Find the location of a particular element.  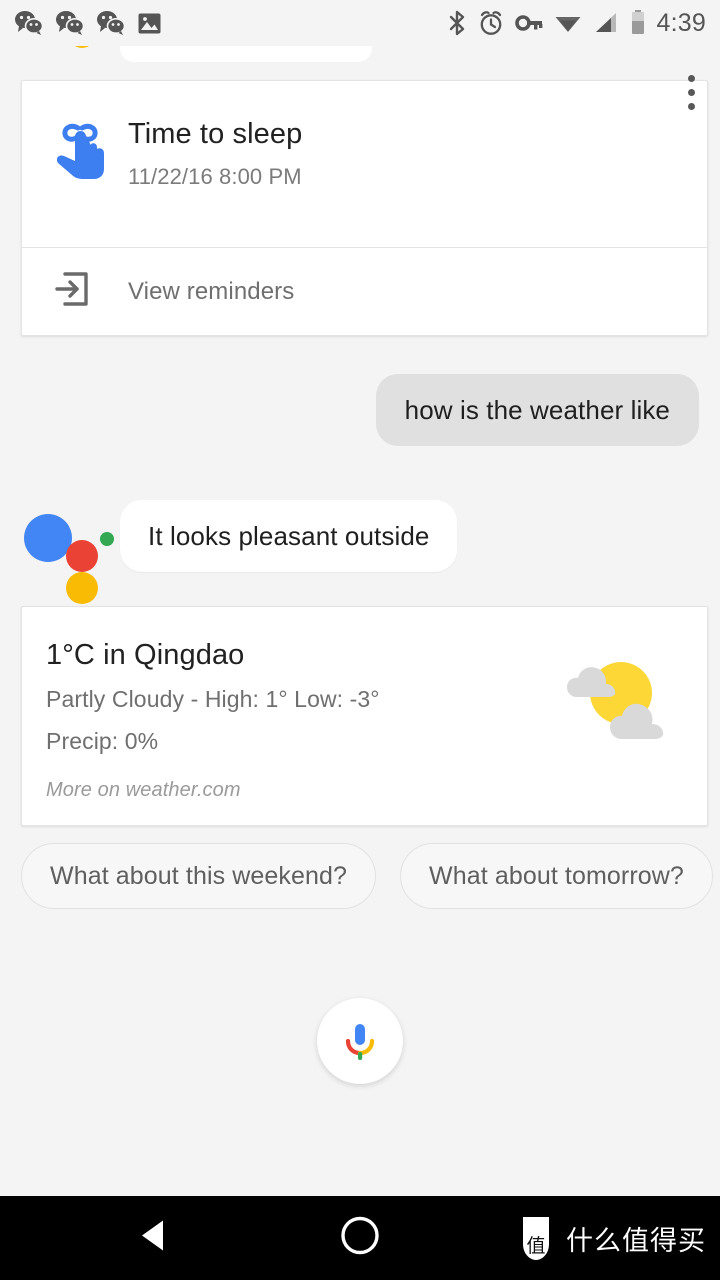

assistant-logo-yellow-dot is located at coordinates (82, 588).